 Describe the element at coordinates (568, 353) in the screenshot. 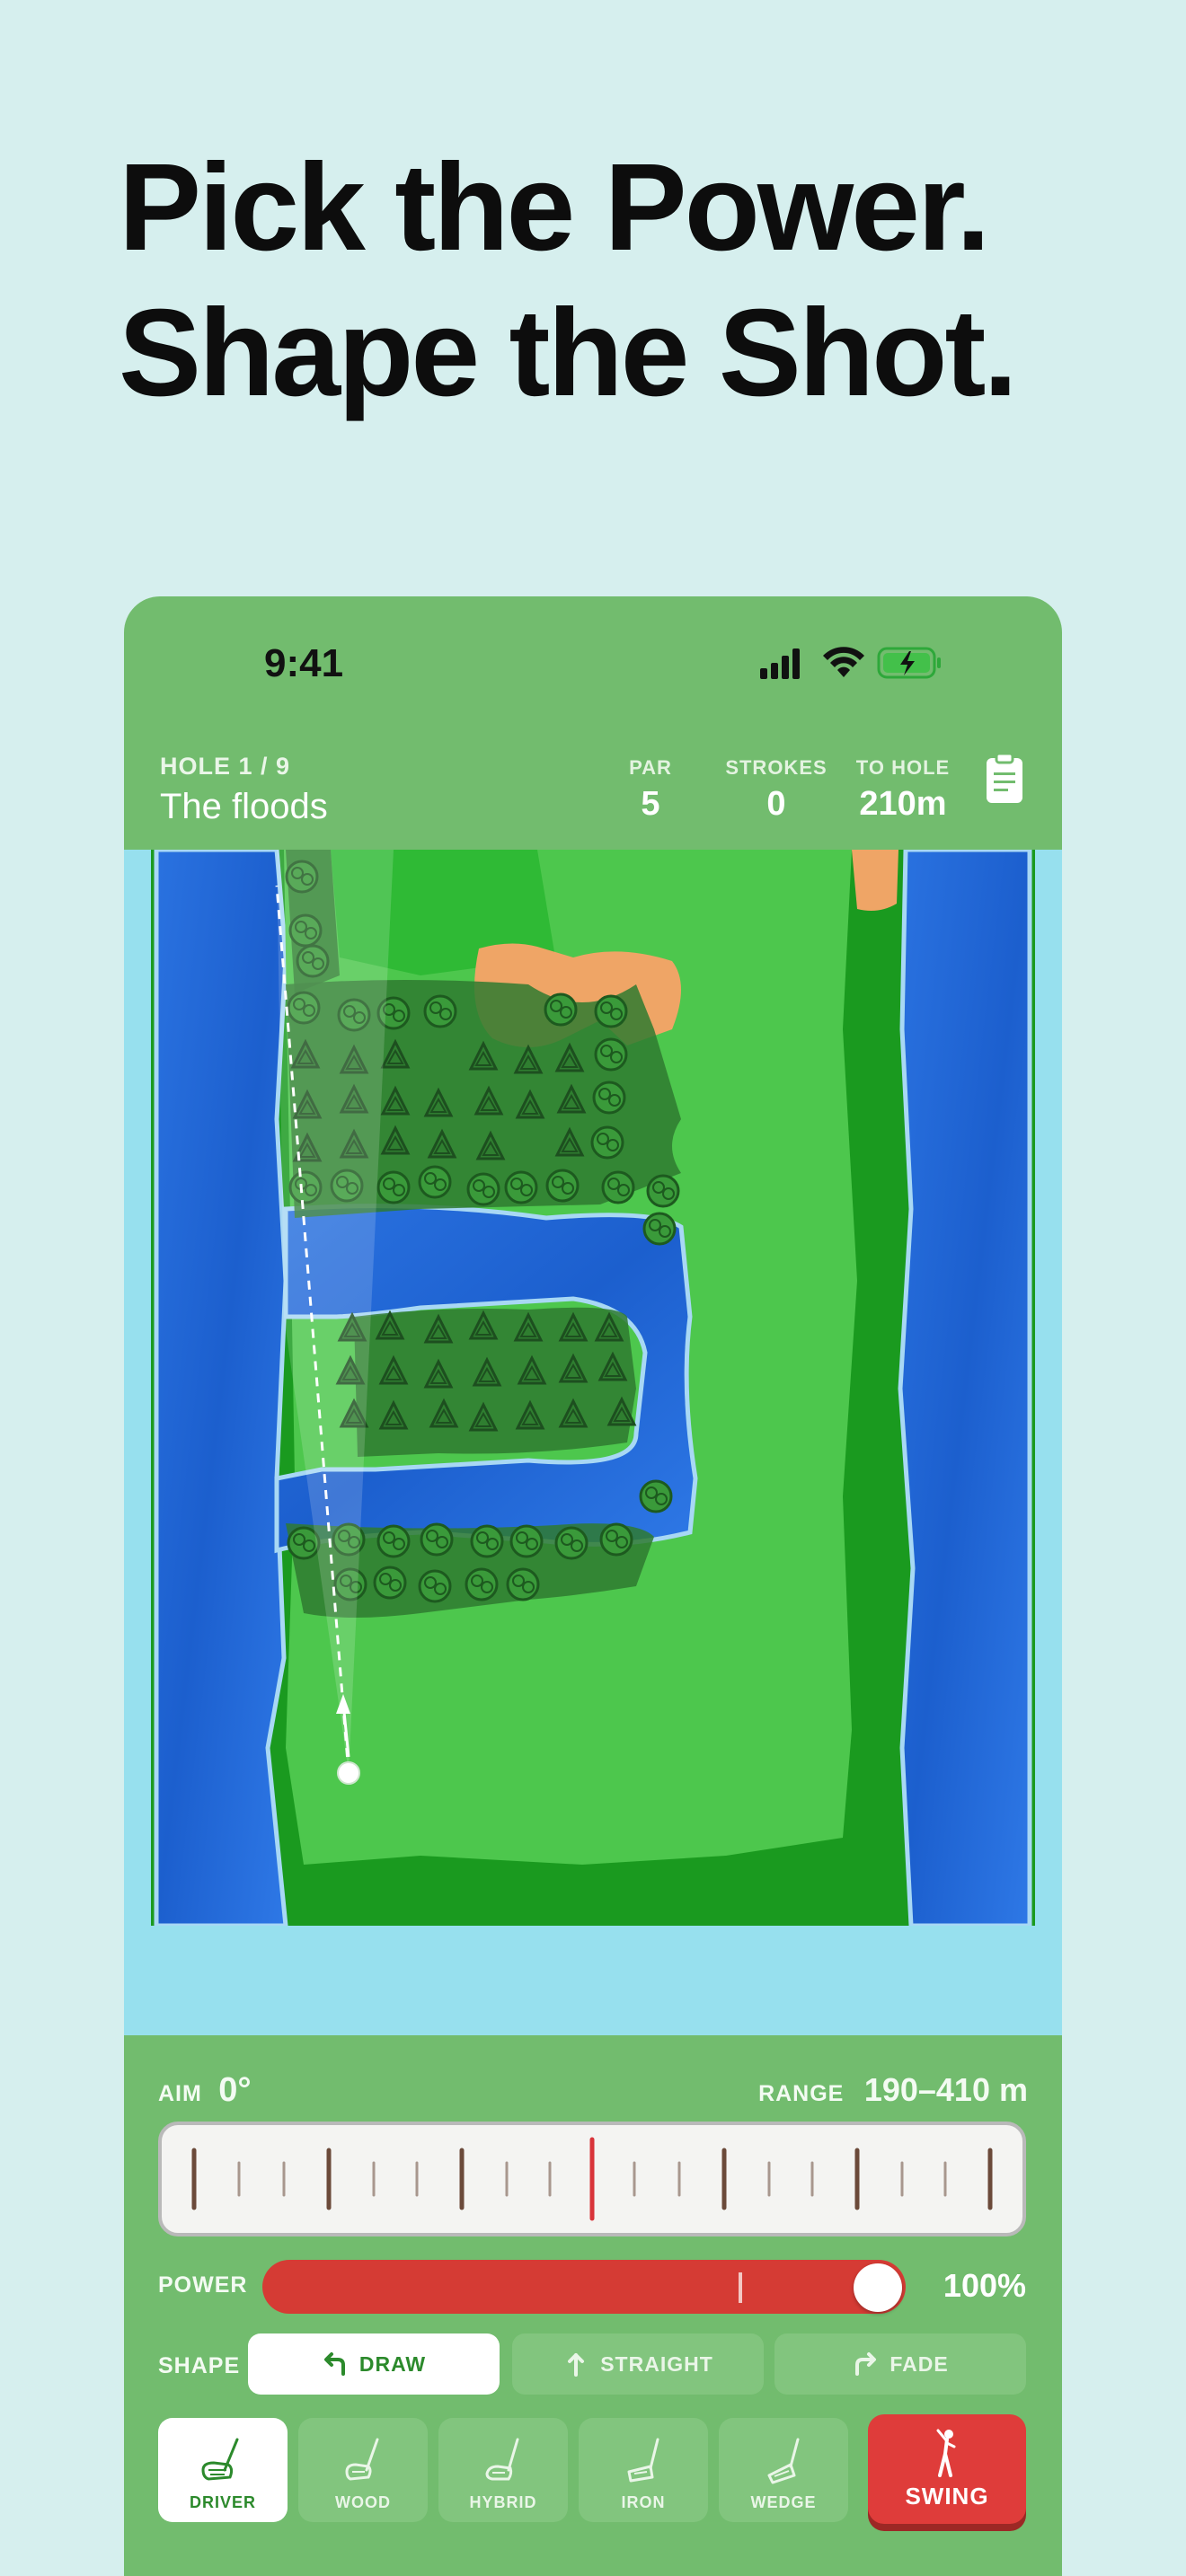

I see `headline-line-2: Shape the Shot.` at that location.